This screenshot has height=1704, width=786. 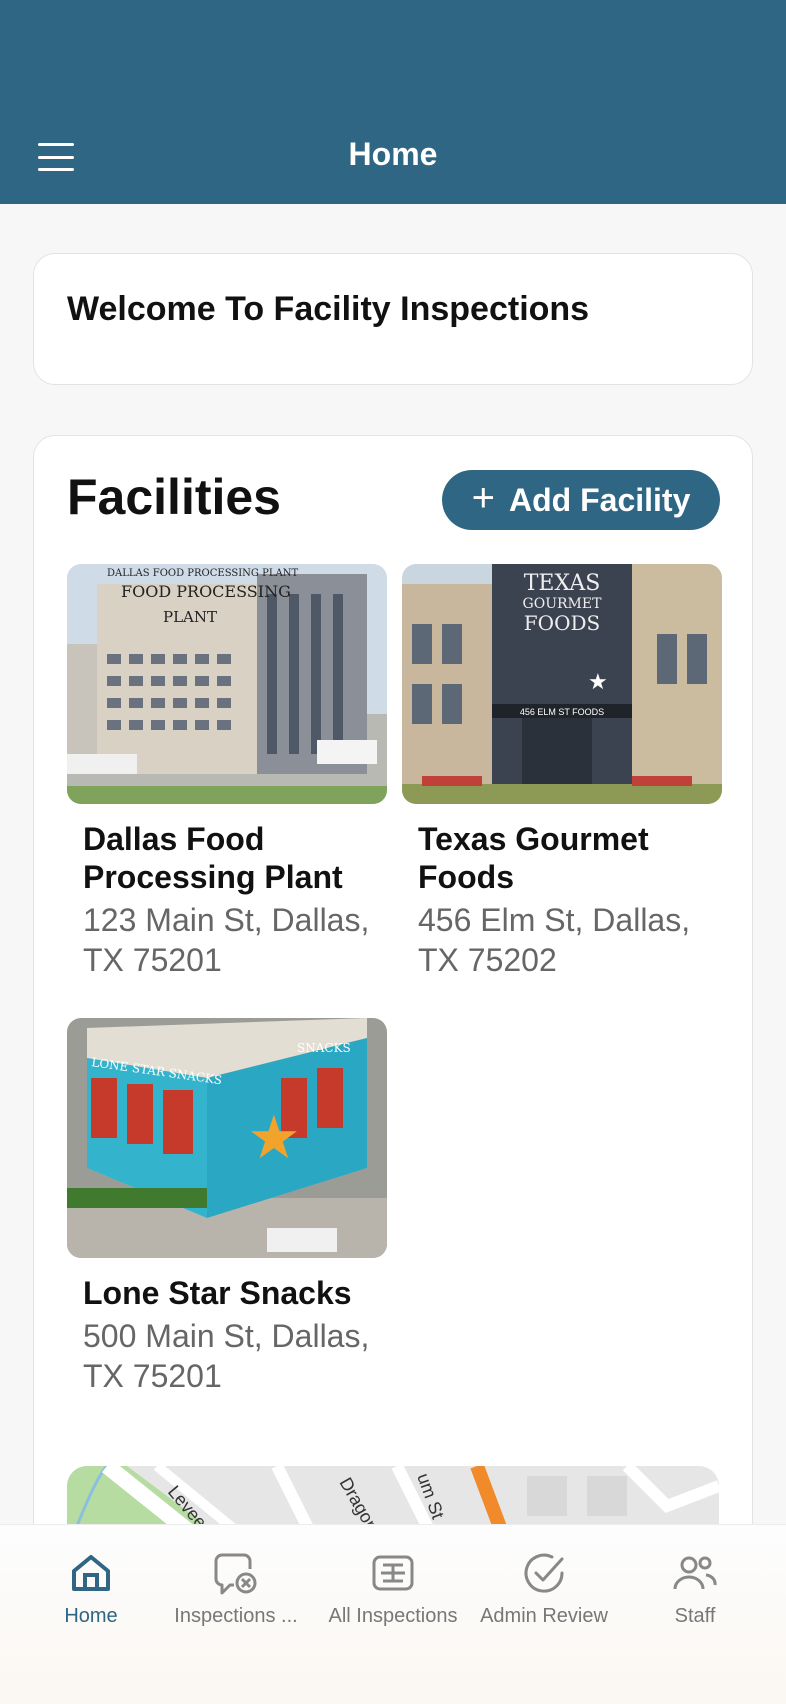 I want to click on facility-address: 500 Main St, Dallas, TX 75201, so click(x=226, y=1356).